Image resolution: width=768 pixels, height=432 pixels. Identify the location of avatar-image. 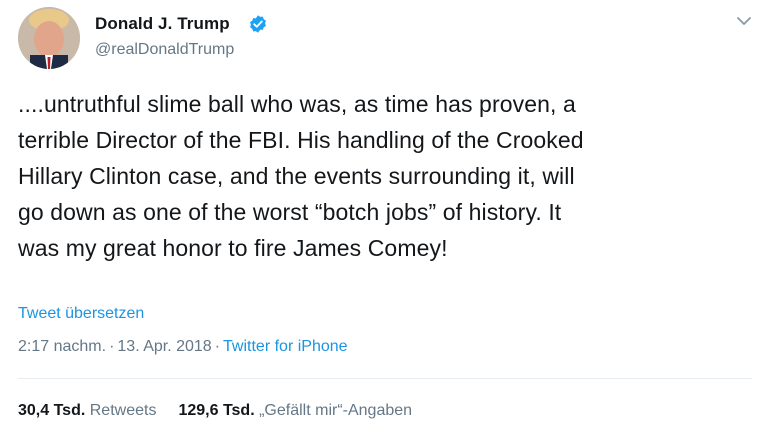
(49, 38).